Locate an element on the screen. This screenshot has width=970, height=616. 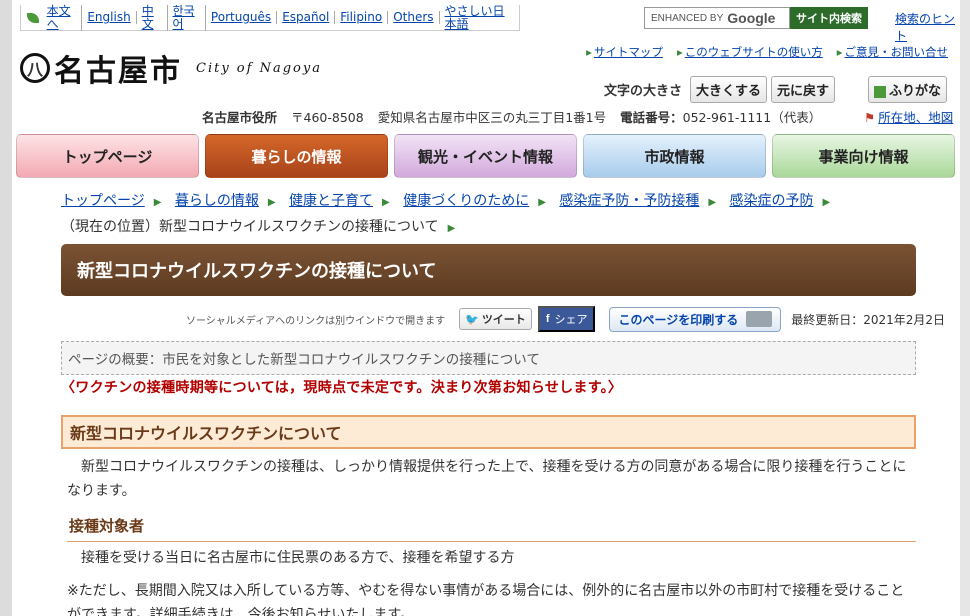
sitemap-link: サイトマップ is located at coordinates (624, 52).